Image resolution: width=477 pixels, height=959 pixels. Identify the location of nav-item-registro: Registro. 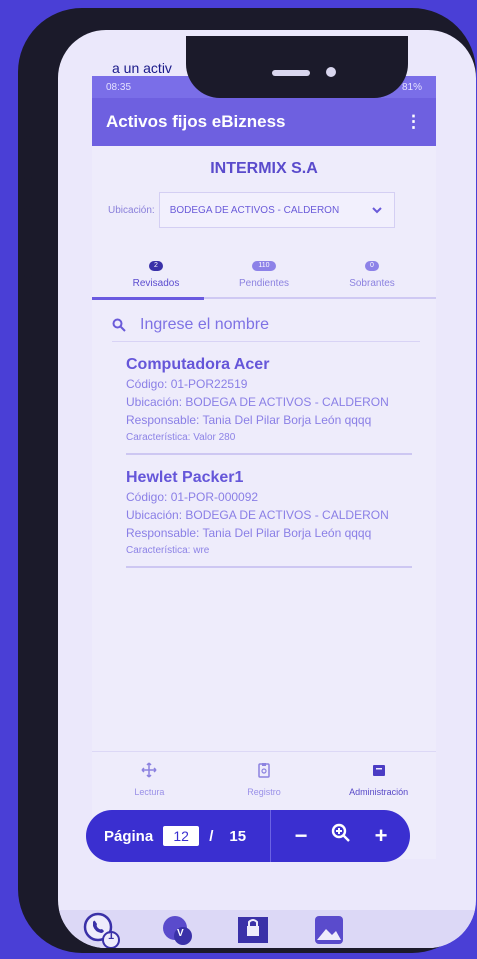
(264, 778).